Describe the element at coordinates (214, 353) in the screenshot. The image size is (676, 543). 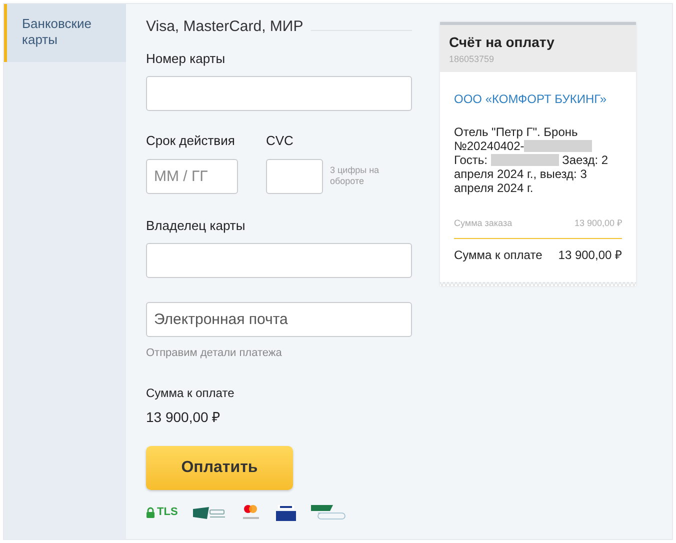
I see `email-hint: Отправим детали платежа` at that location.